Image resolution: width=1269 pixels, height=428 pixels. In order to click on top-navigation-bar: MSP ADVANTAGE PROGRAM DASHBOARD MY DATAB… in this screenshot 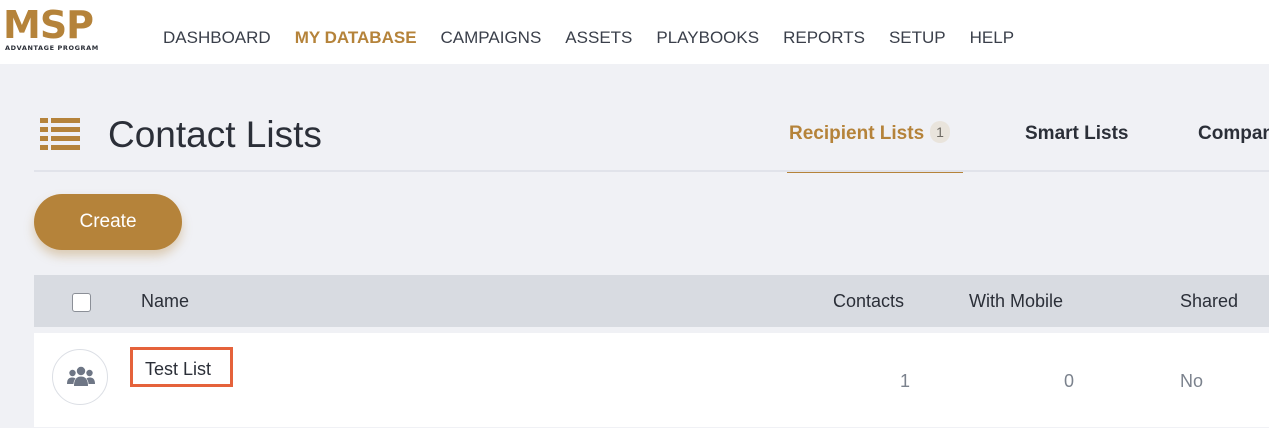, I will do `click(634, 32)`.